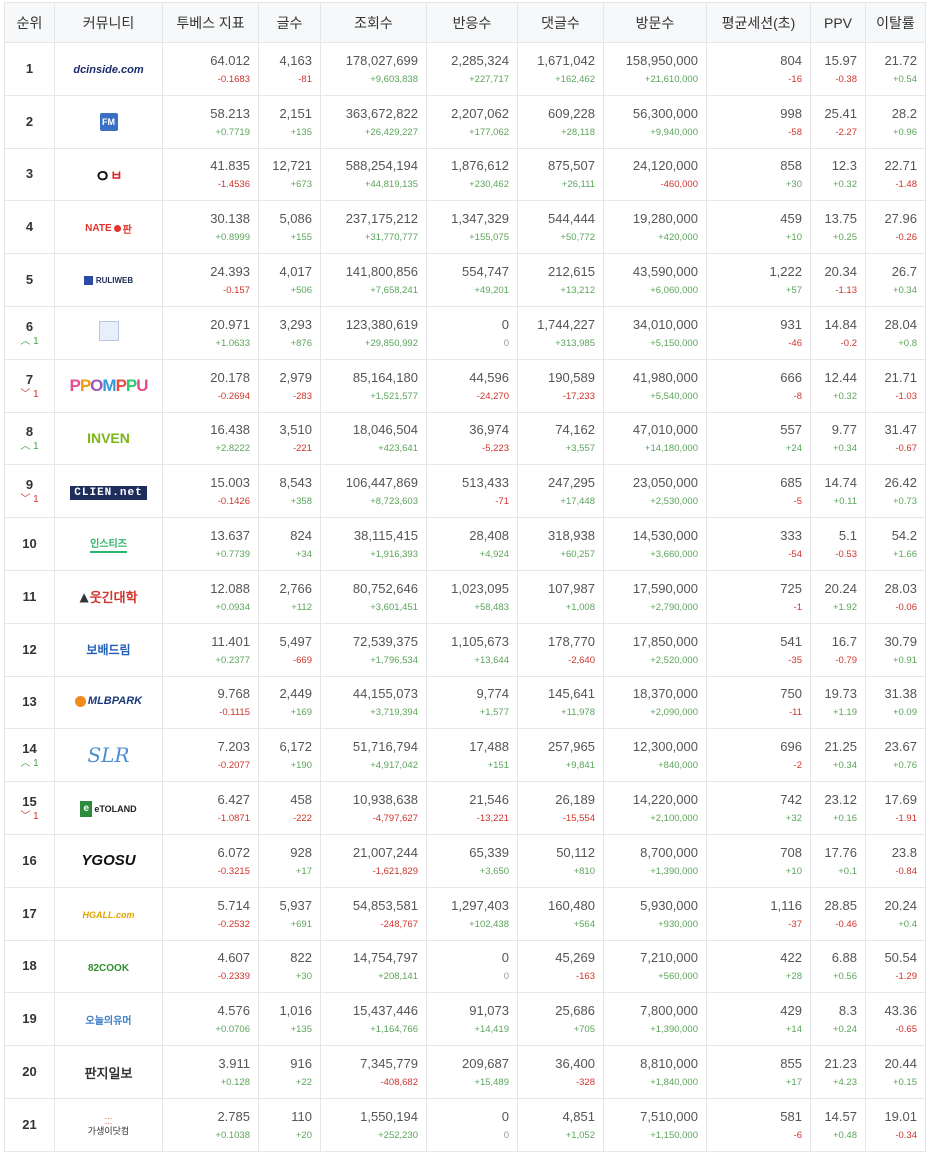 This screenshot has width=929, height=1165. Describe the element at coordinates (301, 238) in the screenshot. I see `posts-delta: +155` at that location.